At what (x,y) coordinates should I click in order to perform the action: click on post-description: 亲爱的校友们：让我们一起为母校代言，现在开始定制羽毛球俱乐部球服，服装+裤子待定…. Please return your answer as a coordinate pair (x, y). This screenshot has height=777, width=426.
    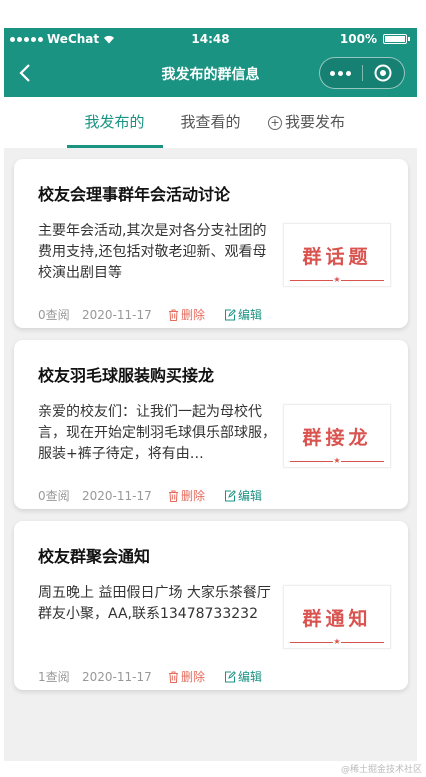
    Looking at the image, I should click on (157, 433).